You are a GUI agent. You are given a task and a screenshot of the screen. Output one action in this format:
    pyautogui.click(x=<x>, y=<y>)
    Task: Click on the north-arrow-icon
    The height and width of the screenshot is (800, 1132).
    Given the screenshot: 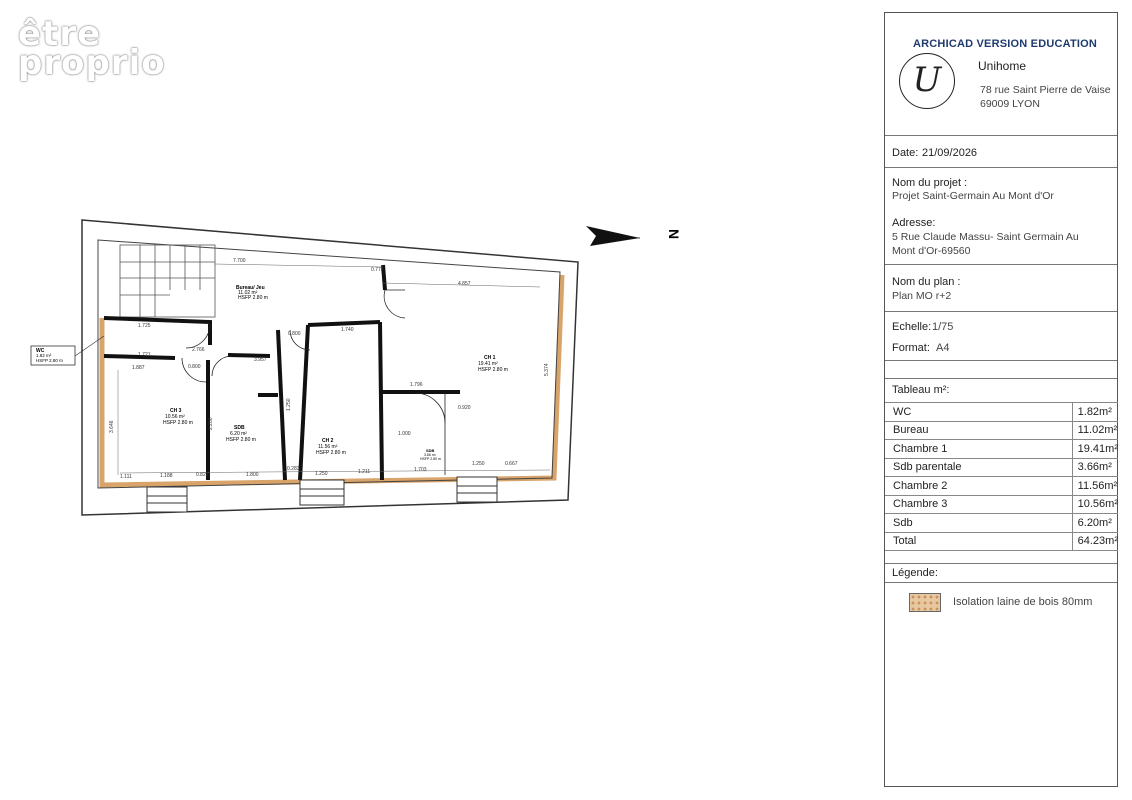 What is the action you would take?
    pyautogui.click(x=613, y=236)
    